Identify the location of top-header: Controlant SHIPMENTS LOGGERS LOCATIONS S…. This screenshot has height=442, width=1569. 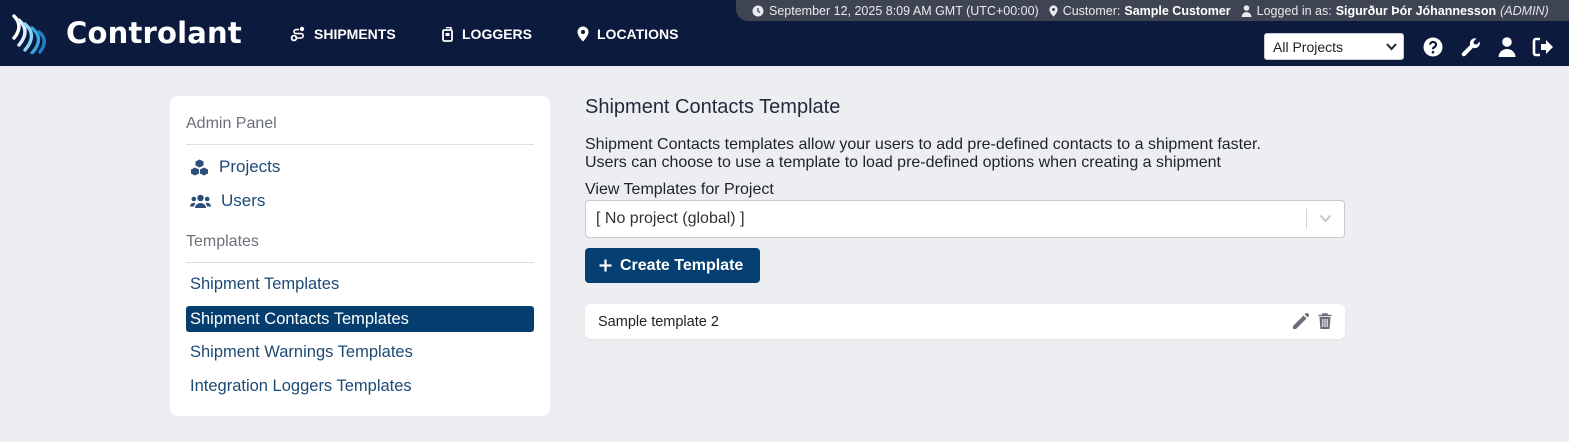
(784, 33).